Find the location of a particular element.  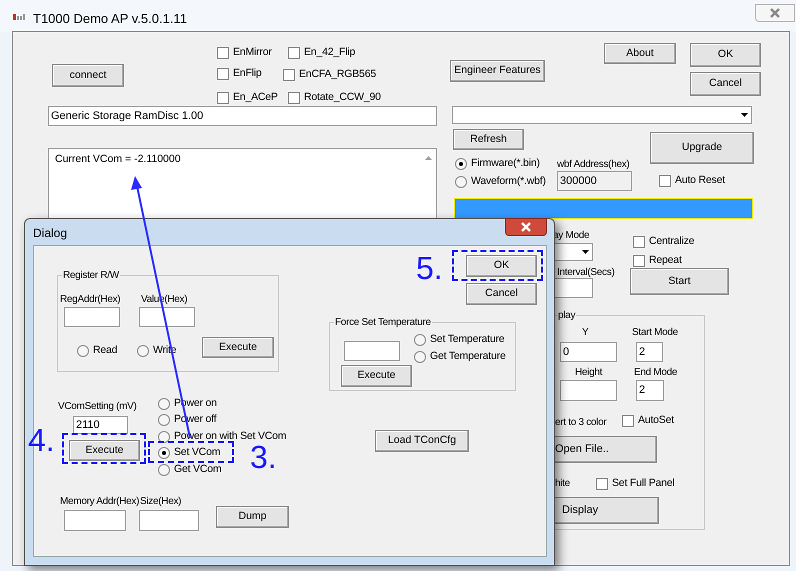

close-button is located at coordinates (526, 227).